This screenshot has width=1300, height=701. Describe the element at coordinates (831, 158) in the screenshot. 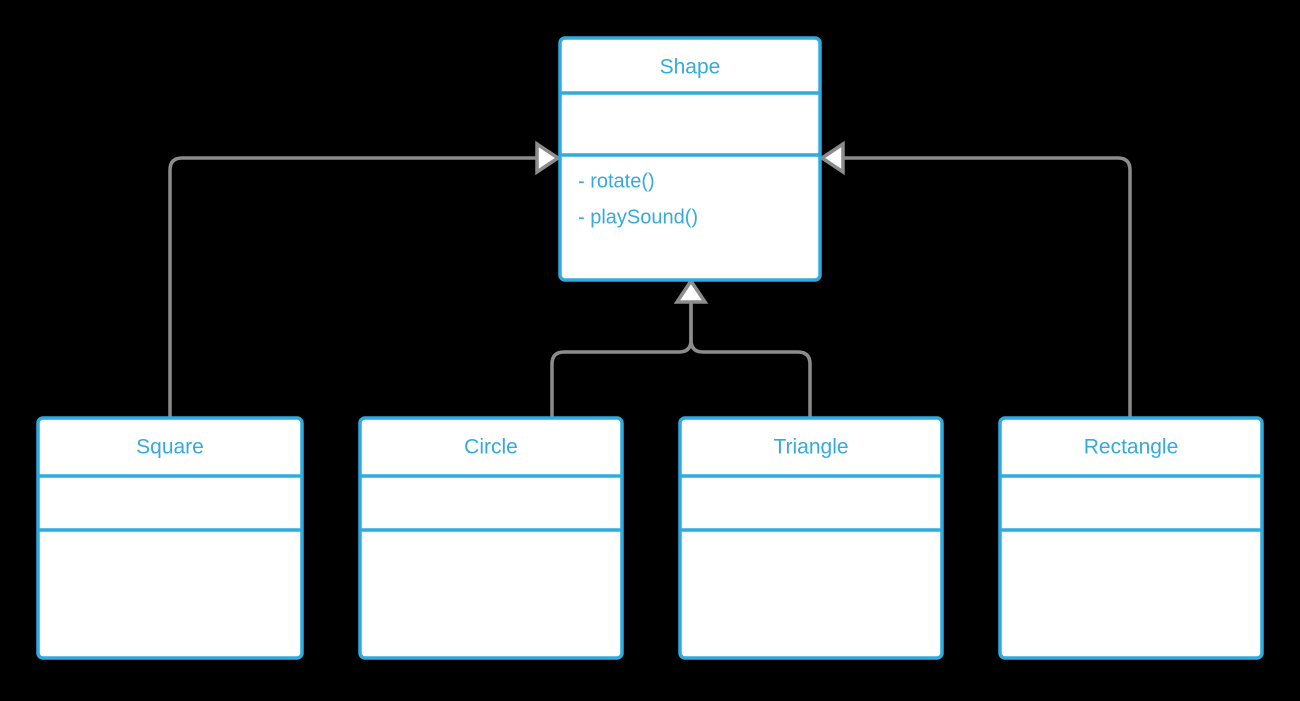

I see `generalization-arrowhead-right-icon` at that location.